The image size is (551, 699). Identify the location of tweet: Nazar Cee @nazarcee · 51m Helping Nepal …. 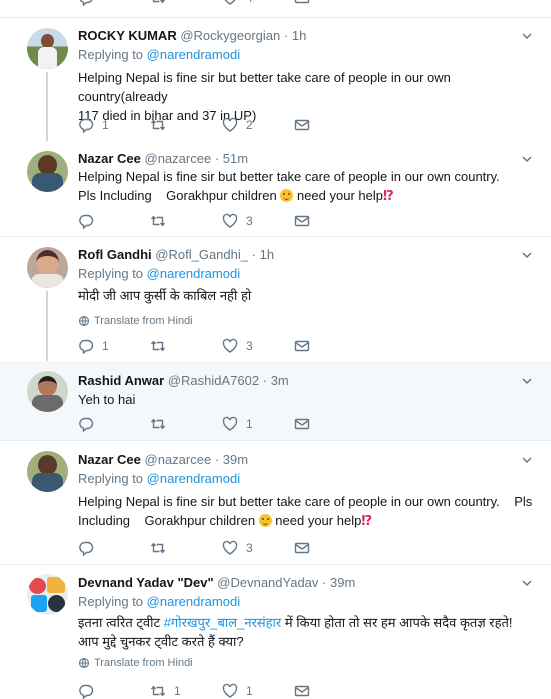
(275, 189).